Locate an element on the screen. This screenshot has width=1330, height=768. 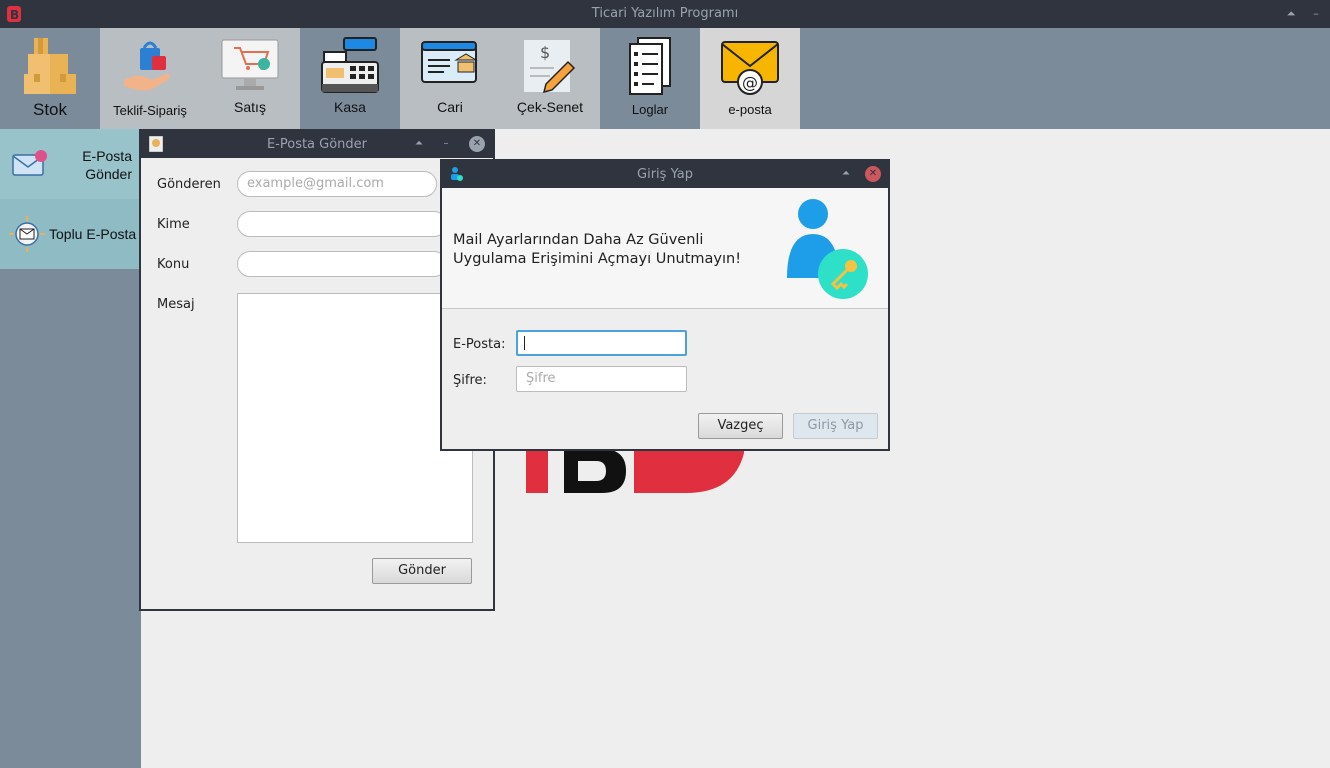
app-title: Ticari Yazılım Programı is located at coordinates (665, 13).